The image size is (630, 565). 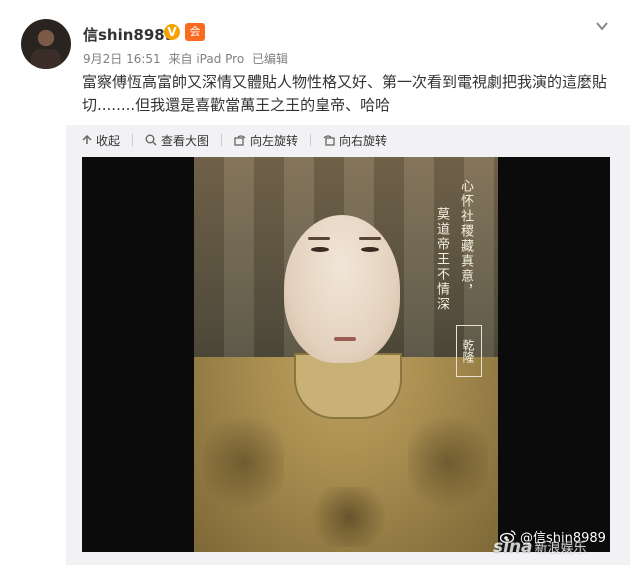 I want to click on search-icon, so click(x=151, y=140).